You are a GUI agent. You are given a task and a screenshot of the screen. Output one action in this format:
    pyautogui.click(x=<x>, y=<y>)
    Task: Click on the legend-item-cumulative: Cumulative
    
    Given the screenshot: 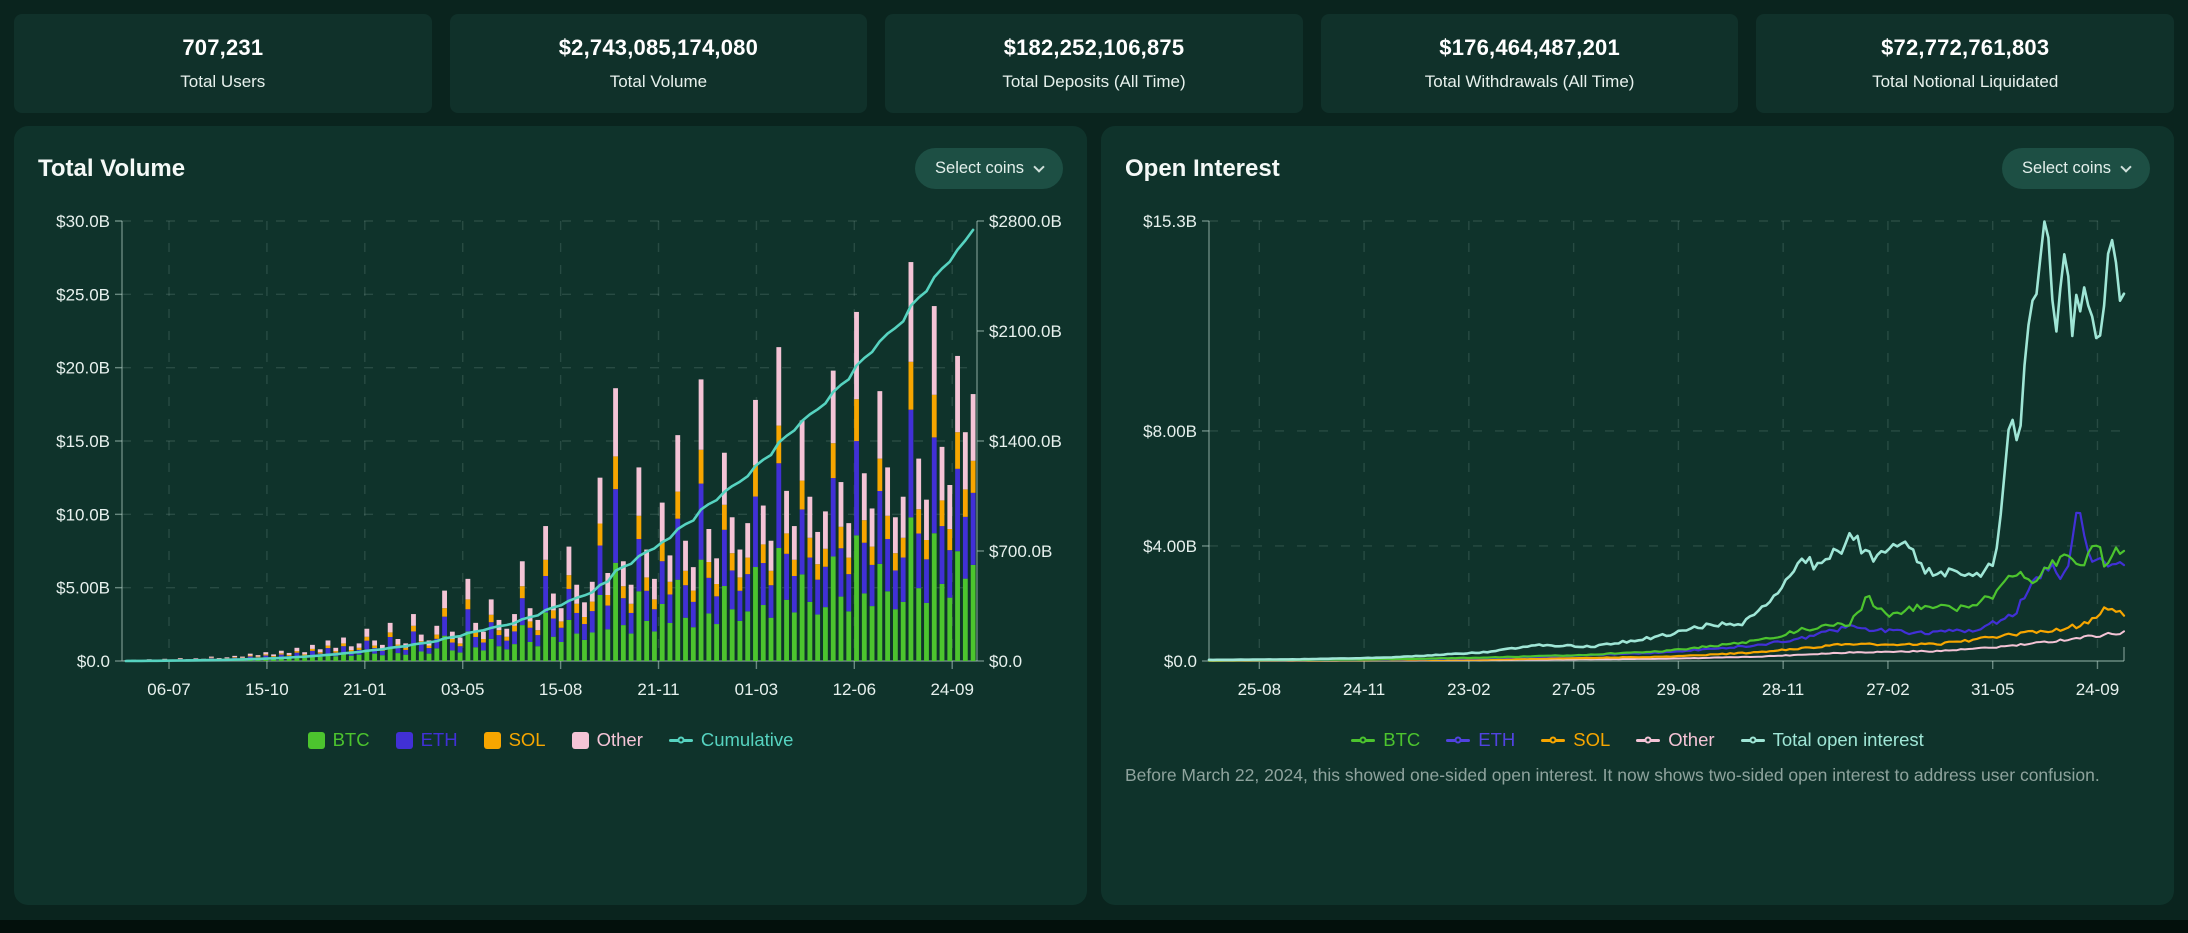 What is the action you would take?
    pyautogui.click(x=731, y=740)
    